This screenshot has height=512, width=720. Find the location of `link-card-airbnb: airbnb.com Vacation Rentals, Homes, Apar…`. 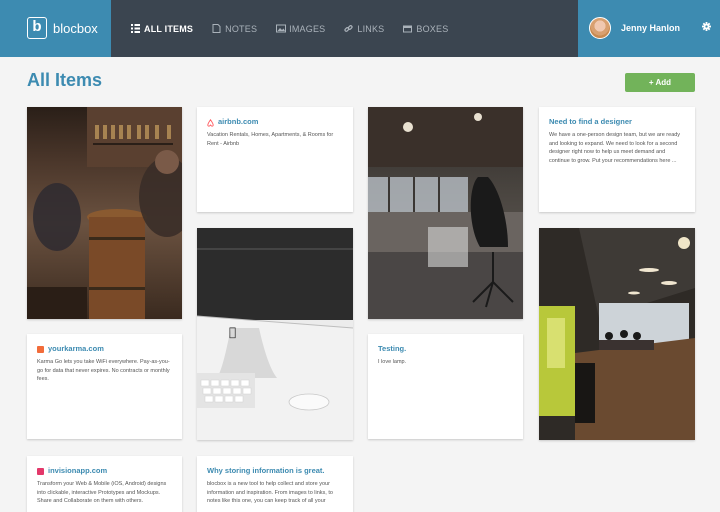

link-card-airbnb: airbnb.com Vacation Rentals, Homes, Apar… is located at coordinates (275, 159).